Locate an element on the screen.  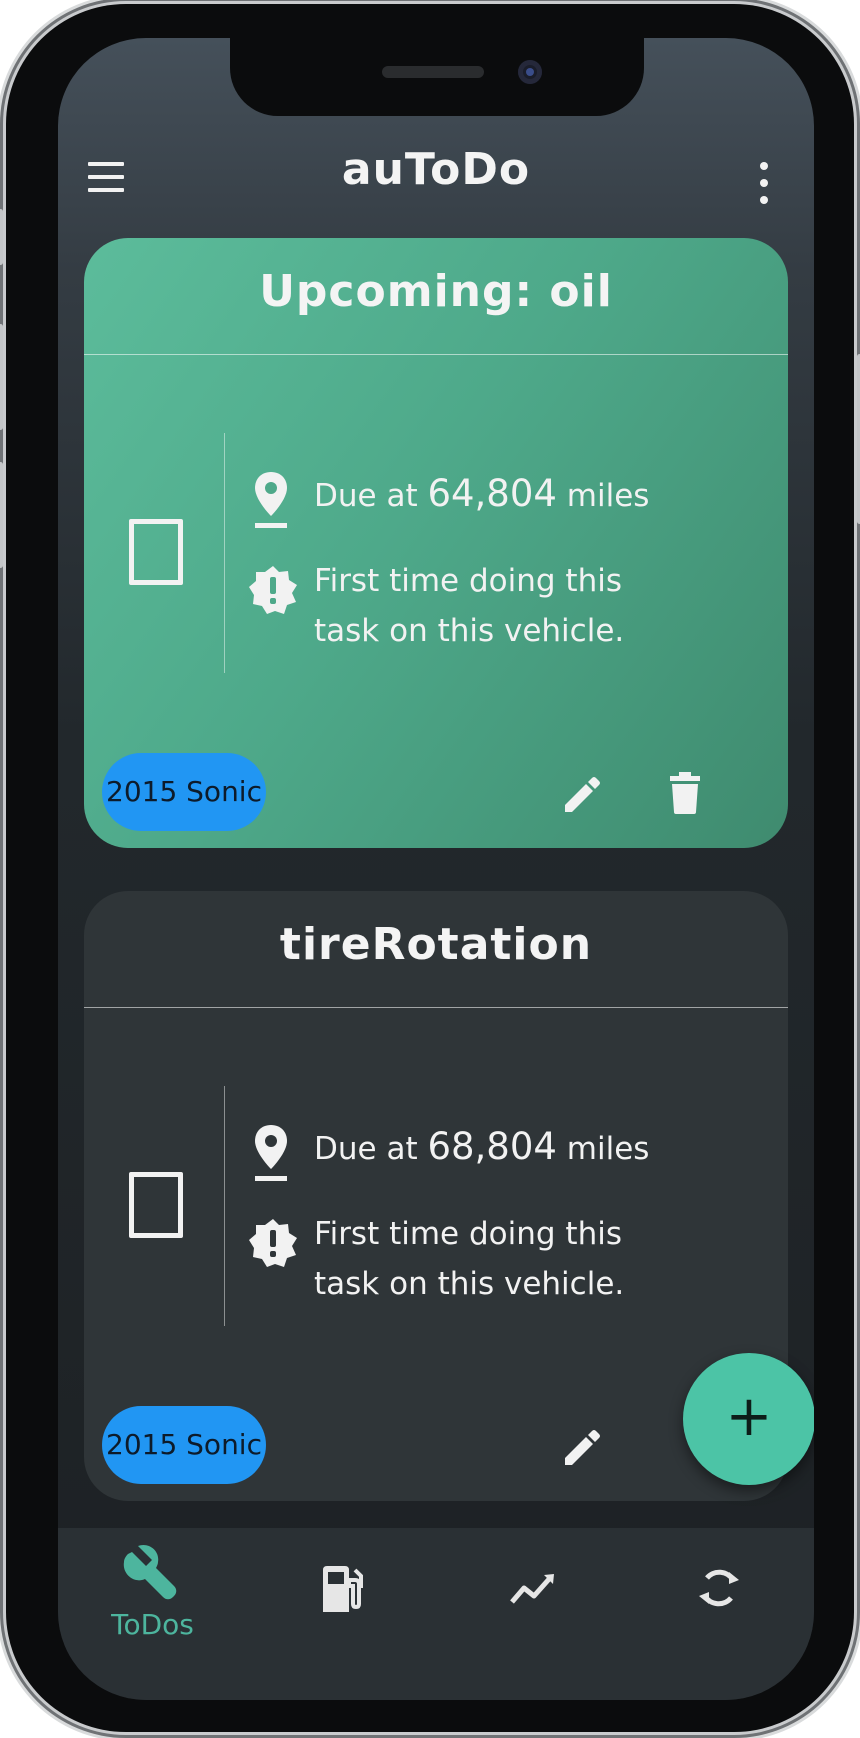
refresh-icon is located at coordinates (719, 1588).